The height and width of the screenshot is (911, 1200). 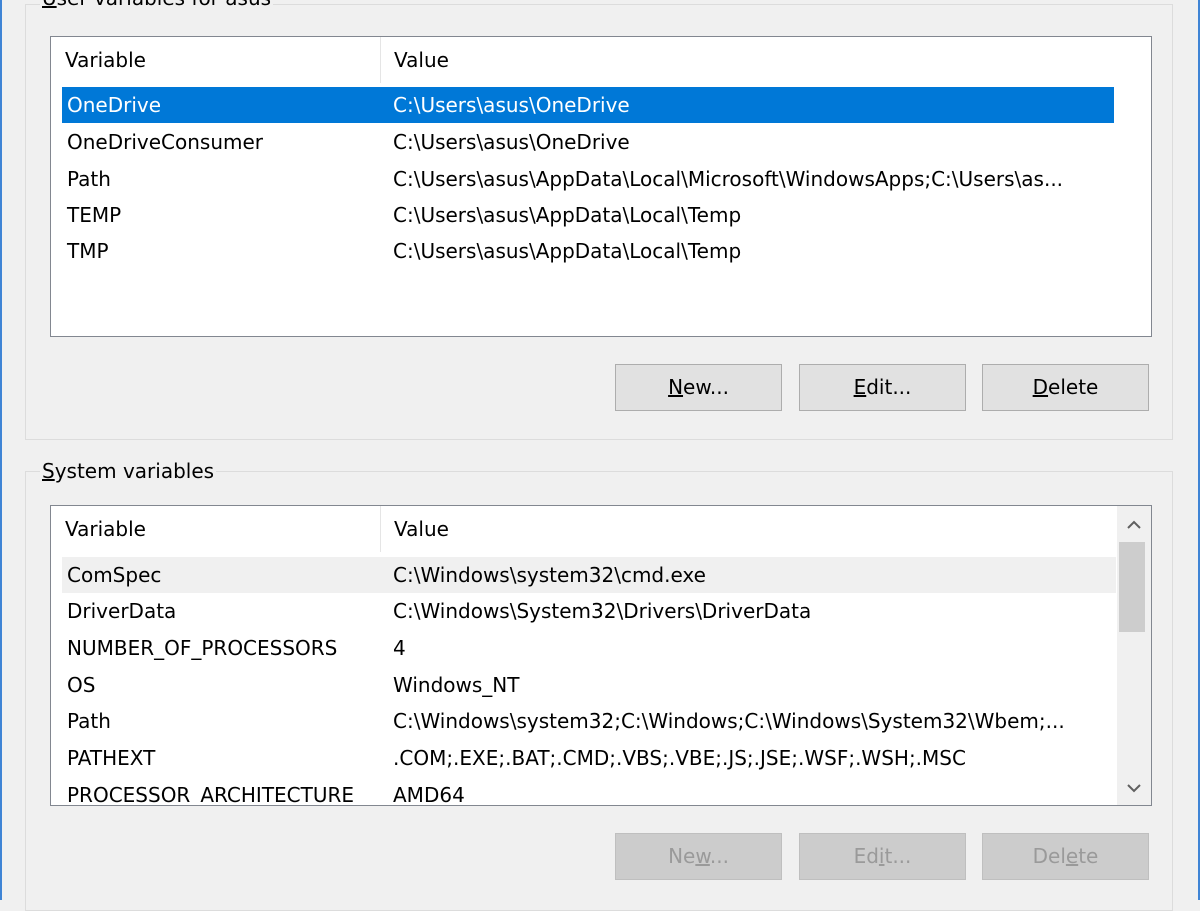 I want to click on cell-value: C:\Windows\system32\cmd.exe, so click(x=549, y=575).